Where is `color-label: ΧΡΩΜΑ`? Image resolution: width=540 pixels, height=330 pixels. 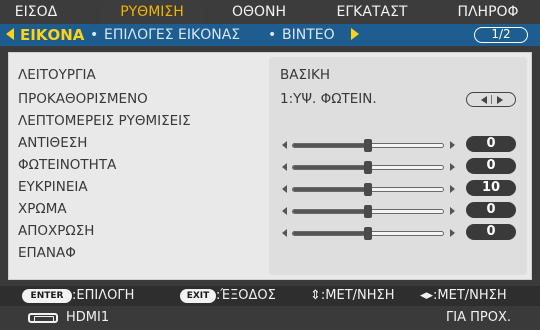 color-label: ΧΡΩΜΑ is located at coordinates (42, 209).